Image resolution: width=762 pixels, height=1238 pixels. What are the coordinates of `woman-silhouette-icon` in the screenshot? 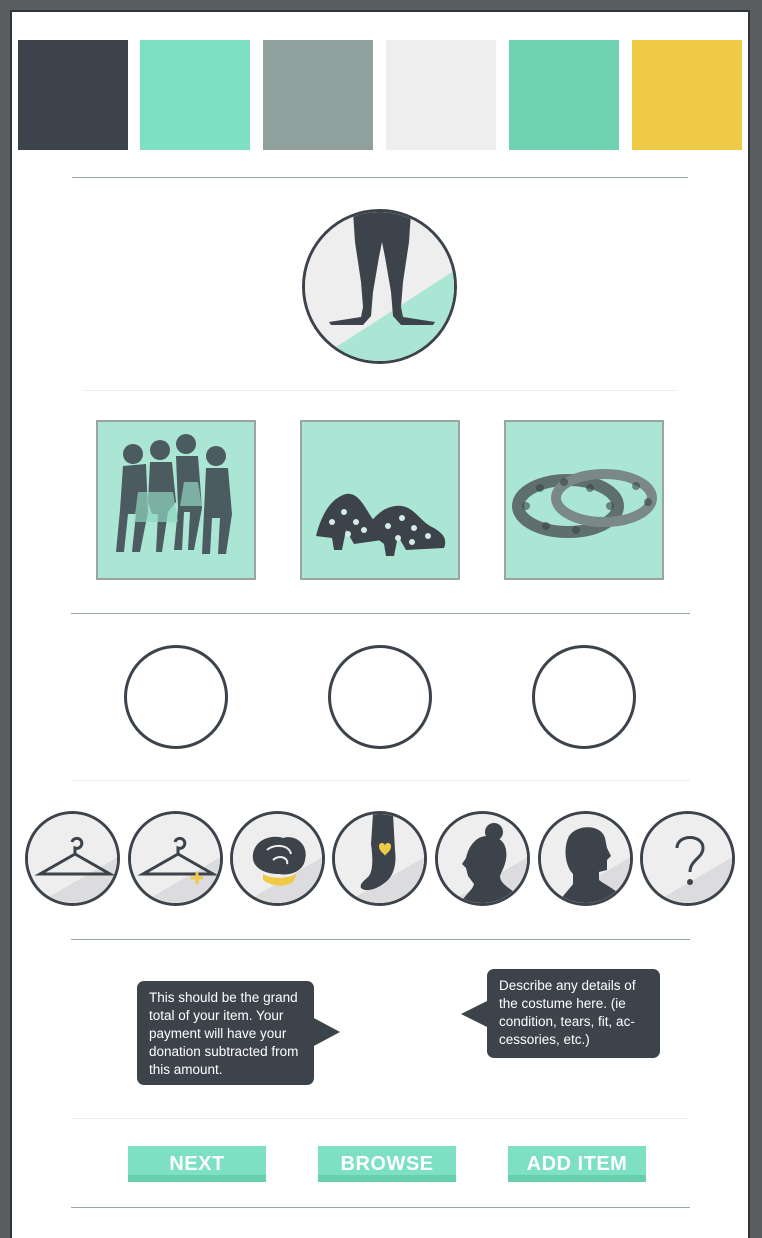 It's located at (482, 858).